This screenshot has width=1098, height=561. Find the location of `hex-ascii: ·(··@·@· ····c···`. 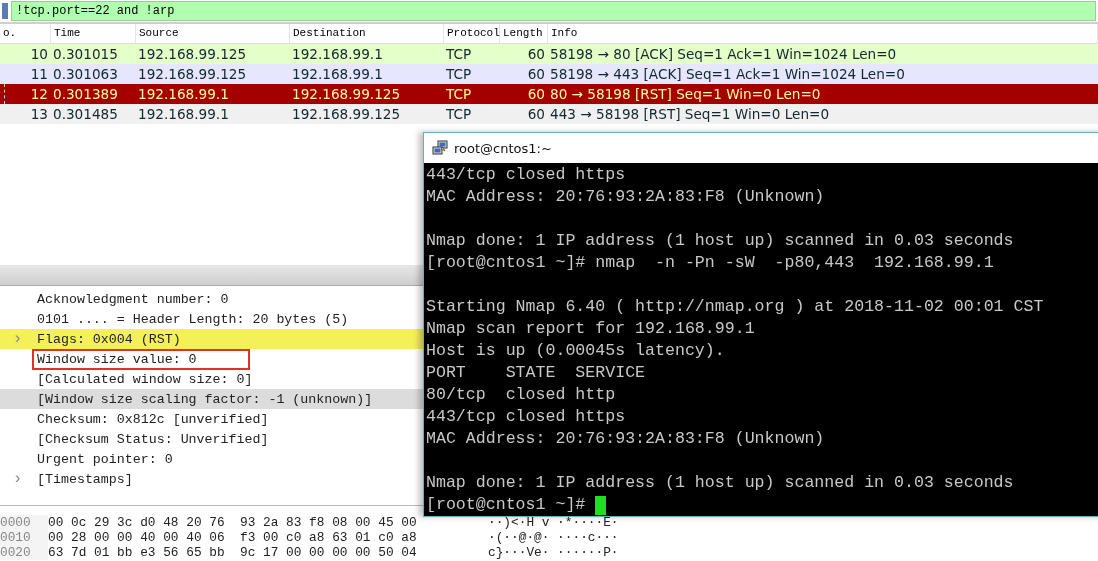

hex-ascii: ·(··@·@· ····c··· is located at coordinates (553, 537).